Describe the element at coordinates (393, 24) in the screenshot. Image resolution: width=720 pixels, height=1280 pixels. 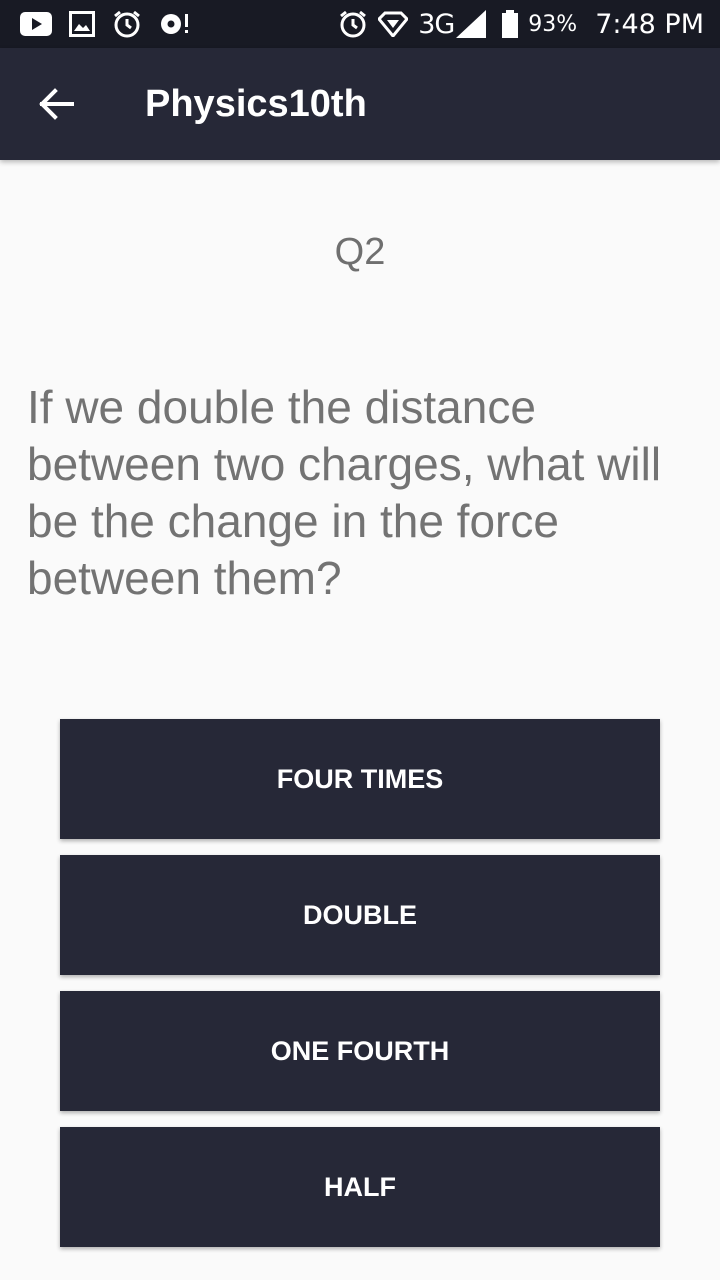
I see `wifi-icon` at that location.